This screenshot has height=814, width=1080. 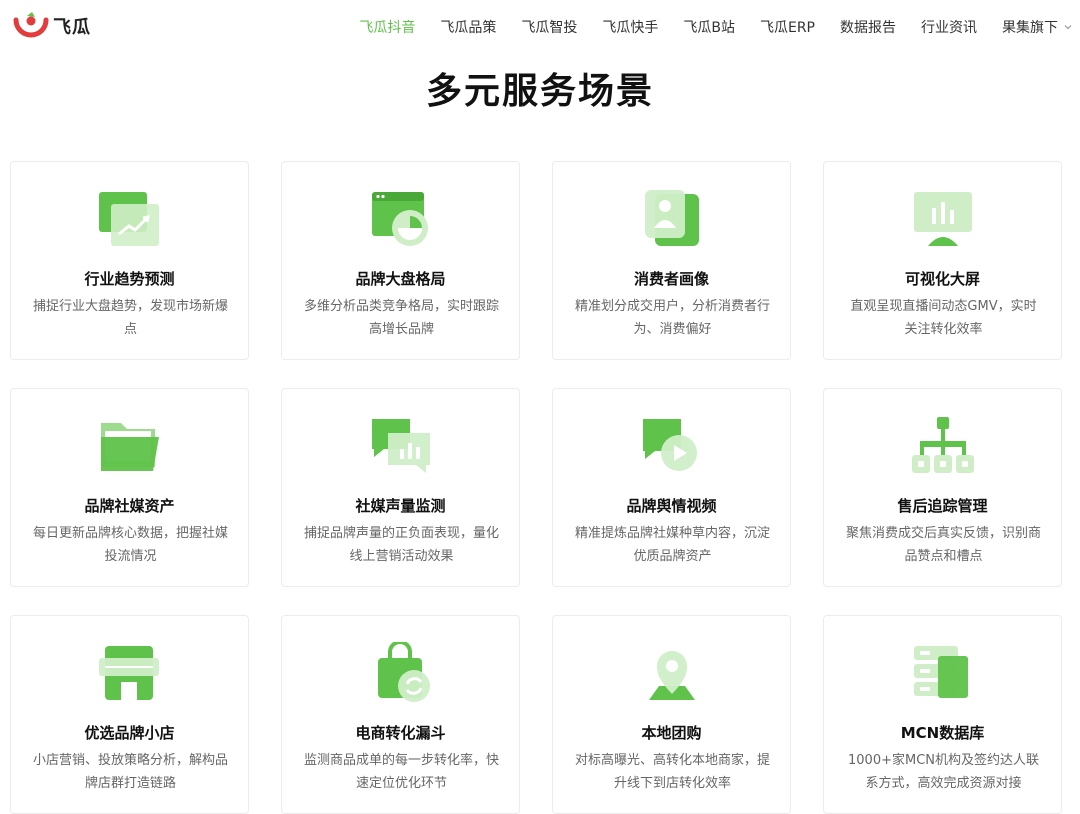 I want to click on trend-chart-icon, so click(x=129, y=219).